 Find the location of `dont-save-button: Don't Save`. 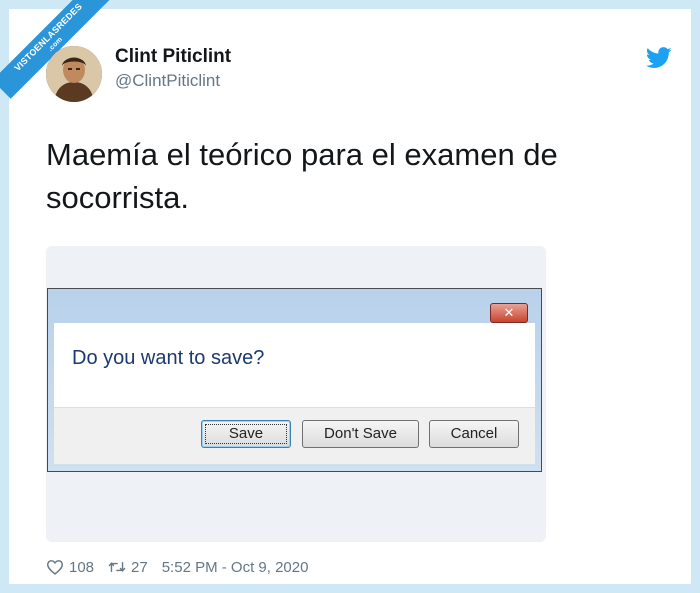

dont-save-button: Don't Save is located at coordinates (360, 434).